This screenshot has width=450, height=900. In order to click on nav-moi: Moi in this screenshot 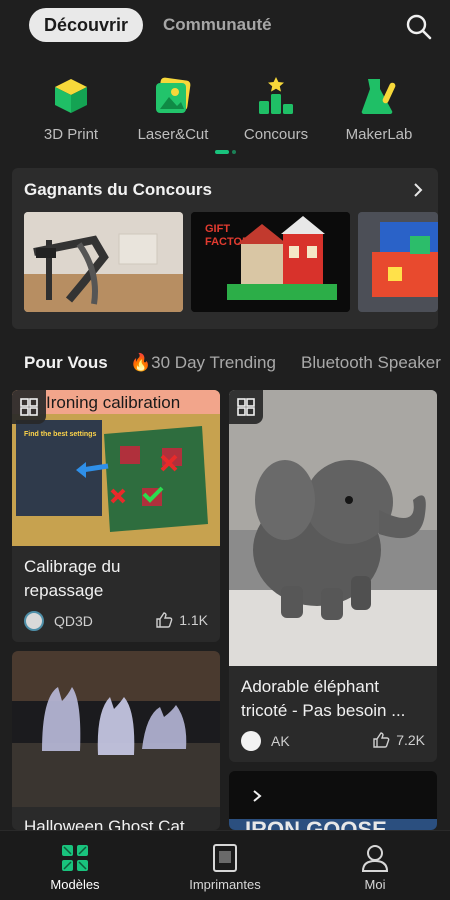, I will do `click(375, 867)`.